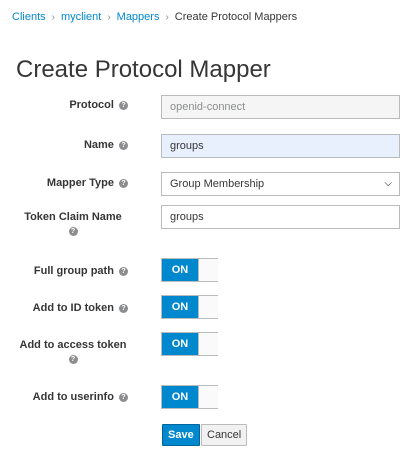  Describe the element at coordinates (143, 69) in the screenshot. I see `page-title: Create Protocol Mapper` at that location.